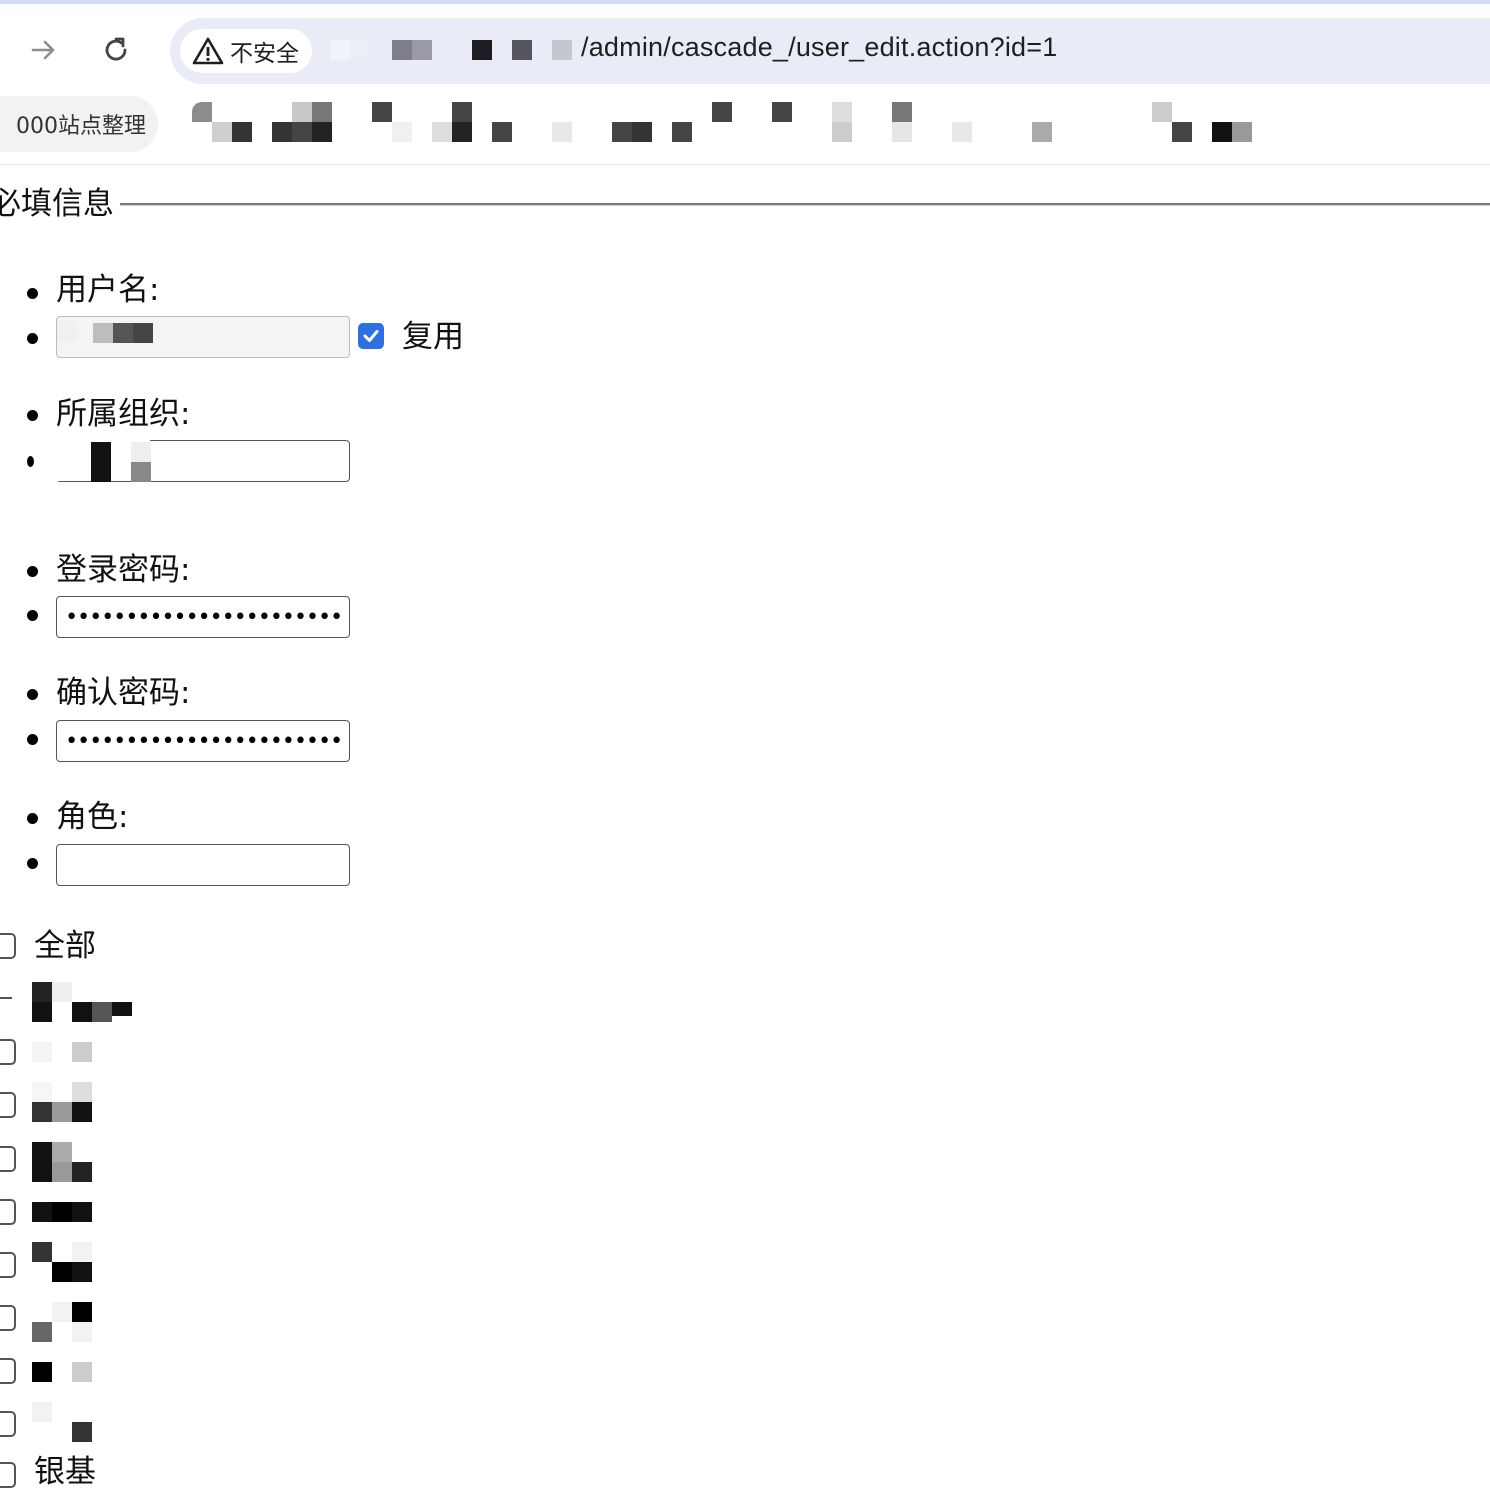  What do you see at coordinates (123, 570) in the screenshot?
I see `password-label: 登录密码:` at bounding box center [123, 570].